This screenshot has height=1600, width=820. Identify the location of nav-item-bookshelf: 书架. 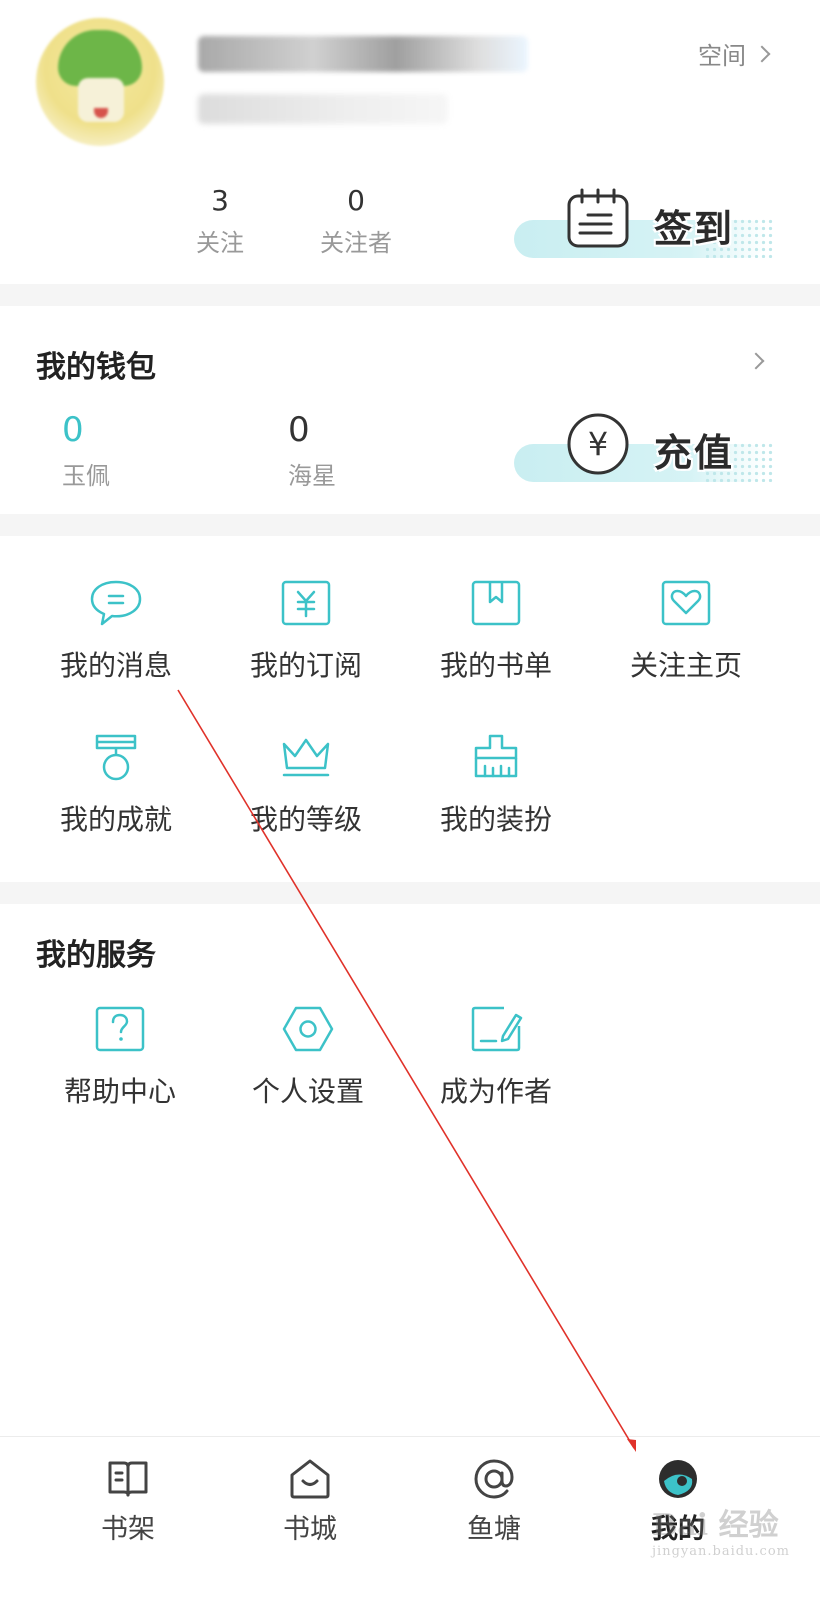
(128, 1501).